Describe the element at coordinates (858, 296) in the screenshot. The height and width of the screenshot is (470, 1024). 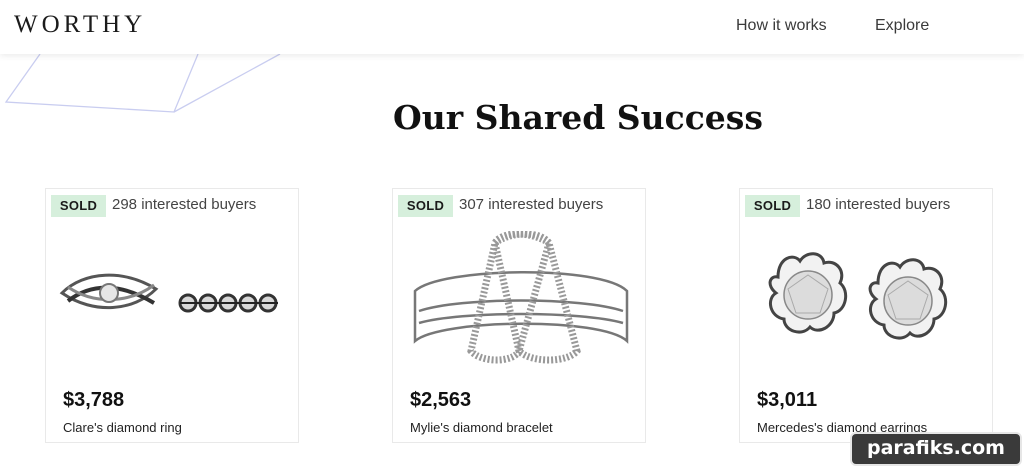
I see `diamond-earrings-image` at that location.